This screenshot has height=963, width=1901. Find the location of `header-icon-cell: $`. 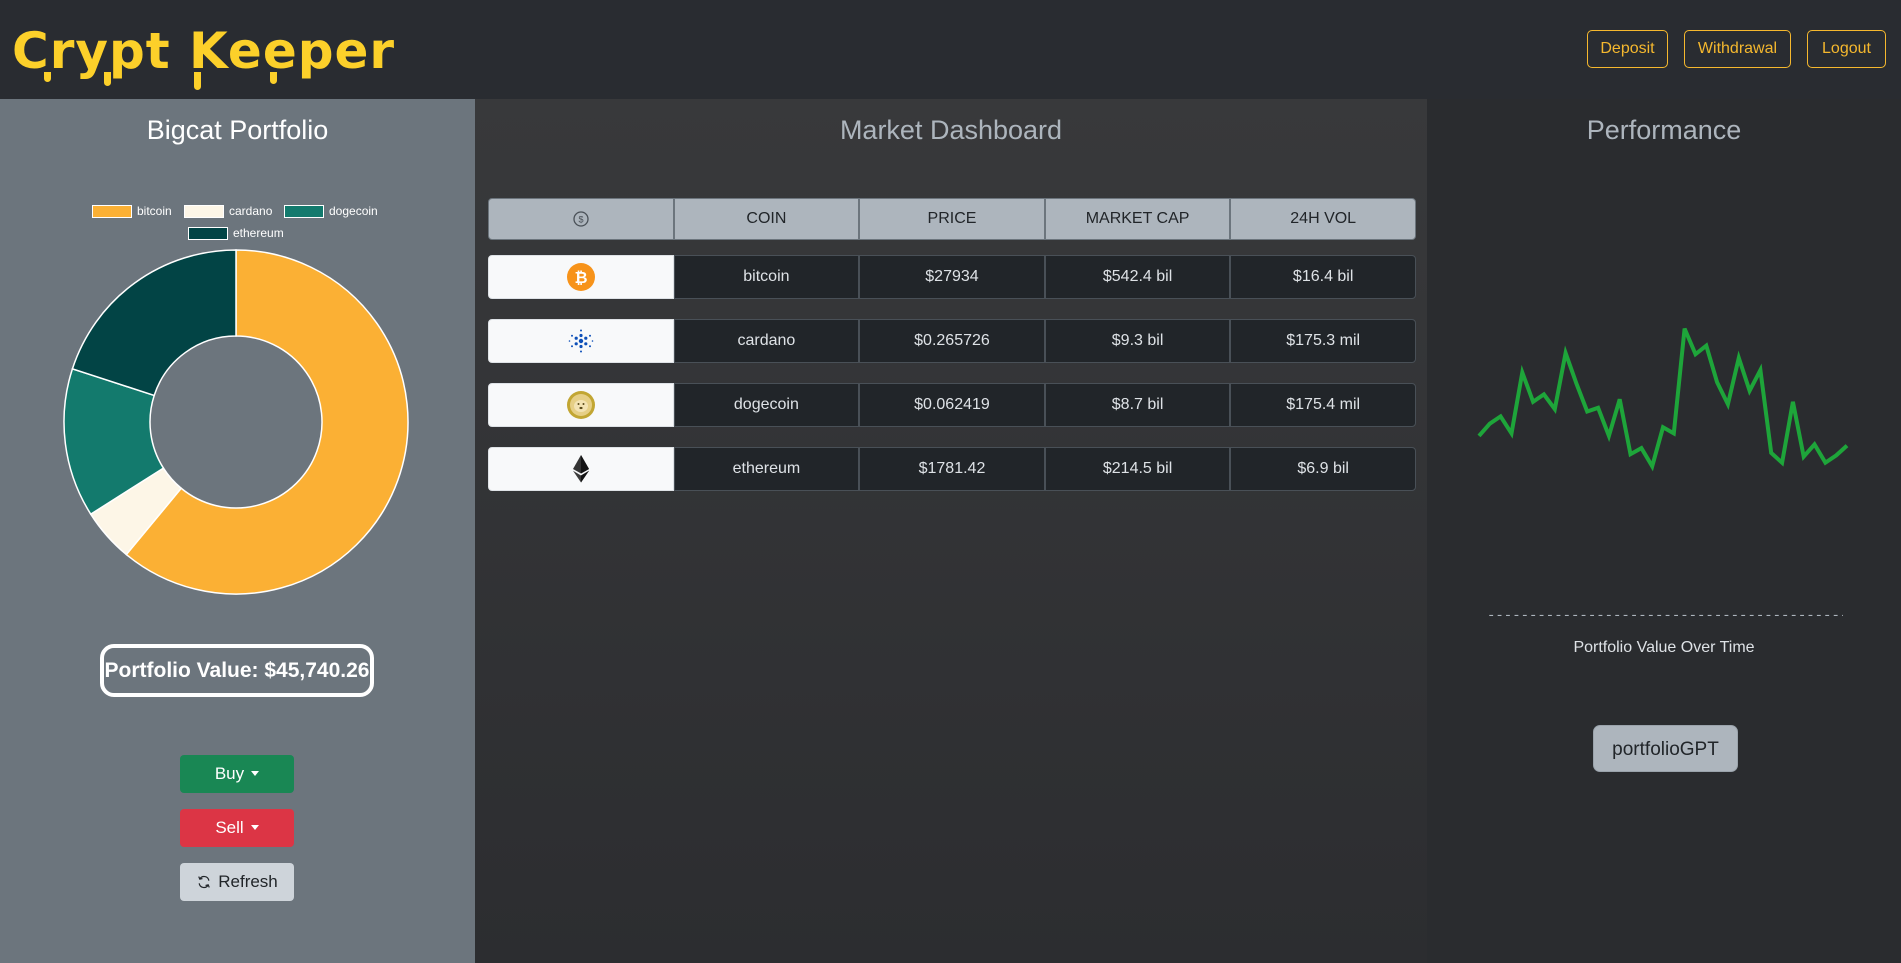

header-icon-cell: $ is located at coordinates (581, 219).